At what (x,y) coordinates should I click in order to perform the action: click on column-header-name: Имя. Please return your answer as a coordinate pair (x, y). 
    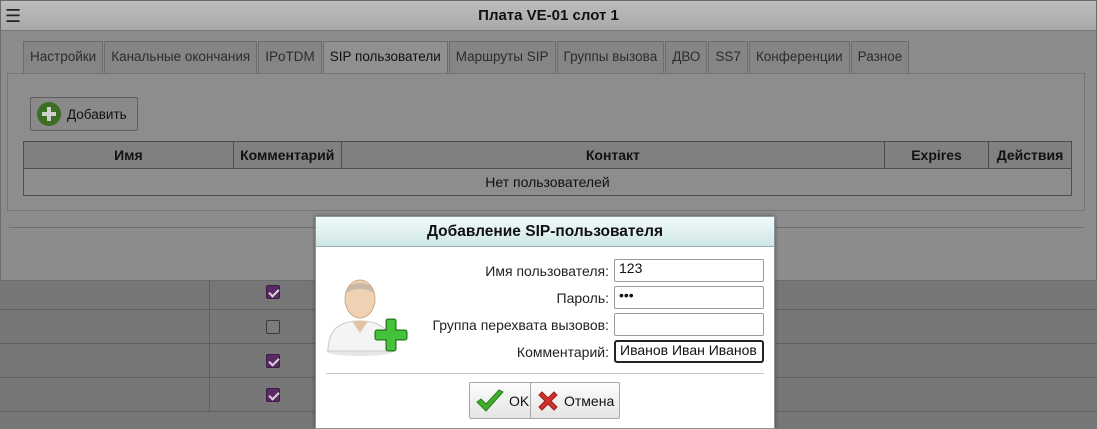
    Looking at the image, I should click on (128, 155).